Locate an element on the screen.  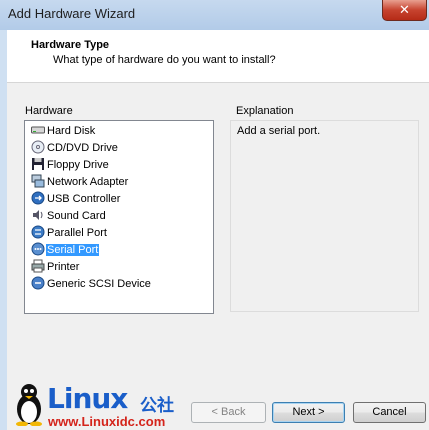
list-item-usb-controller: USB Controller is located at coordinates (76, 199).